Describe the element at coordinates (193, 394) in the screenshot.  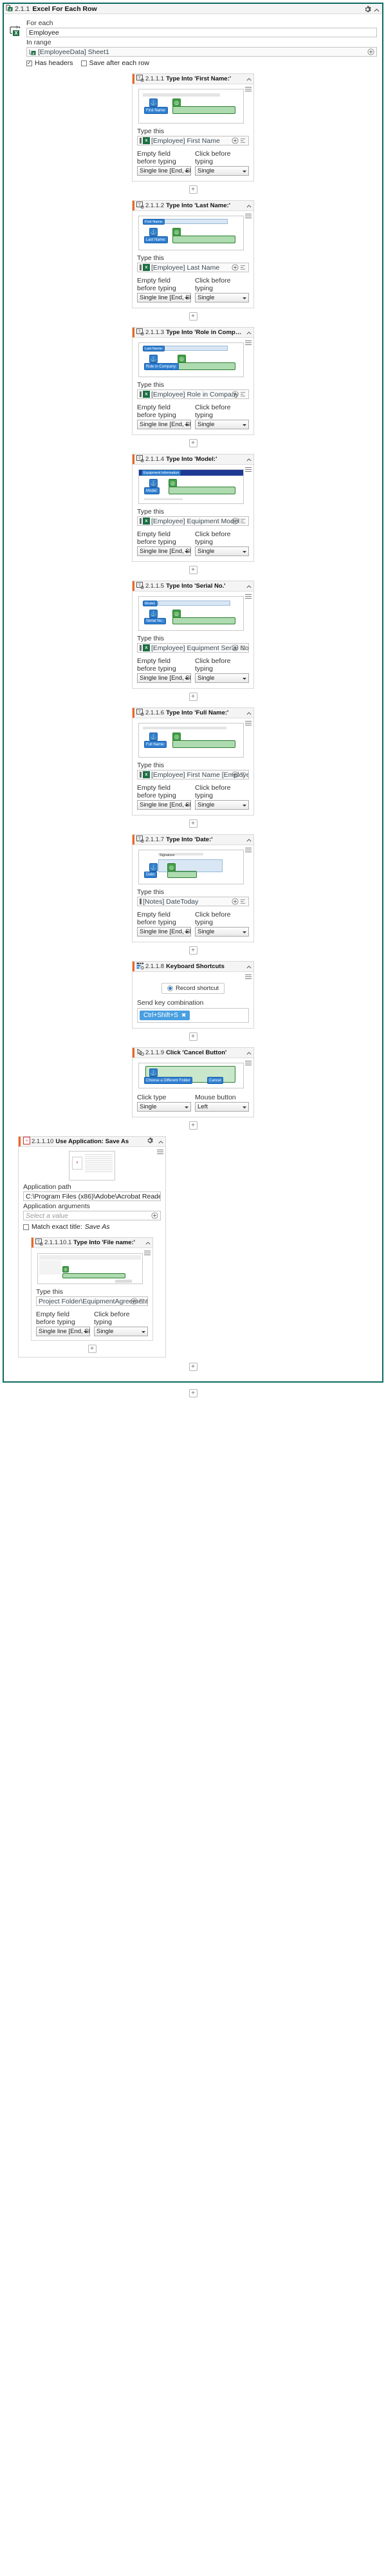
I see `type-this-input: x [Employee] Role in Company` at that location.